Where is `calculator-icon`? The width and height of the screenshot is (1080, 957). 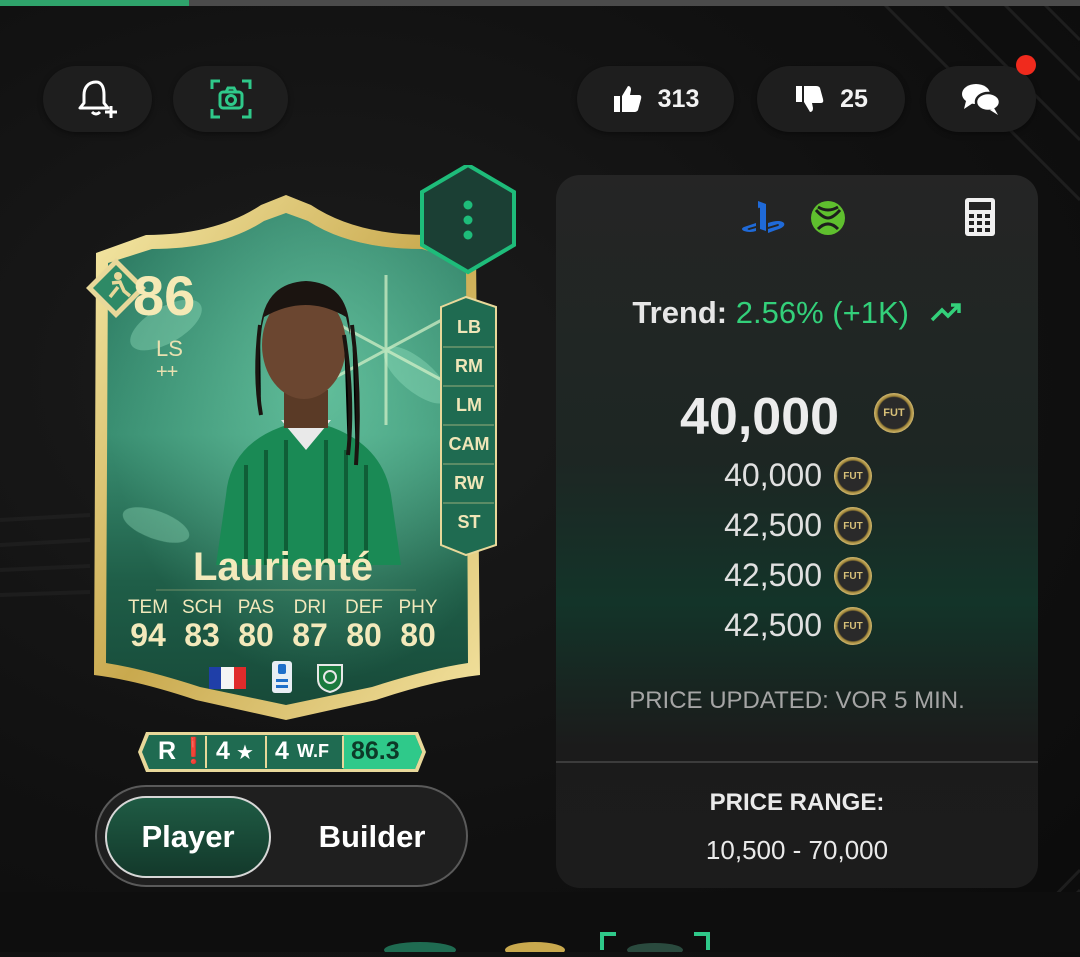
calculator-icon is located at coordinates (980, 217).